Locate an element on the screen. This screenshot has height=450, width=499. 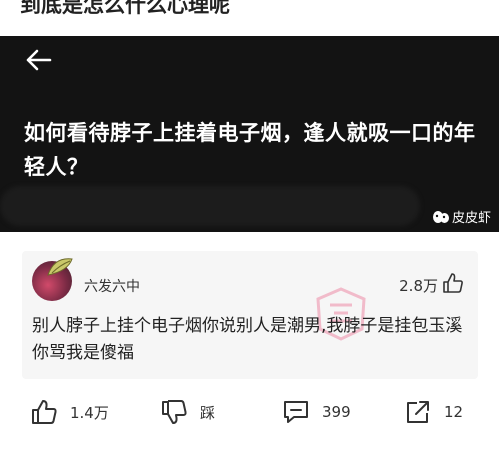
comment-button: 399 is located at coordinates (316, 412).